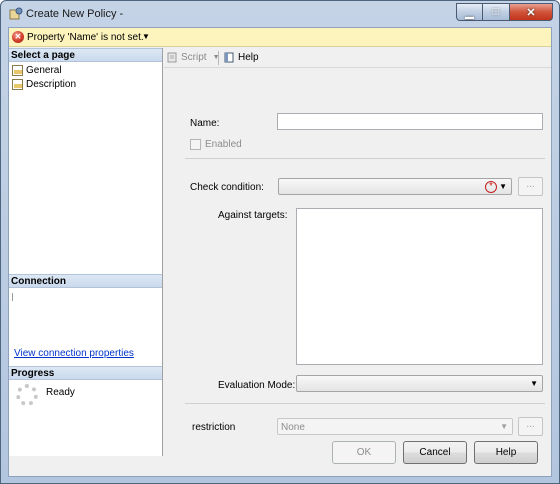 The image size is (560, 484). I want to click on maximize-icon: □, so click(496, 12).